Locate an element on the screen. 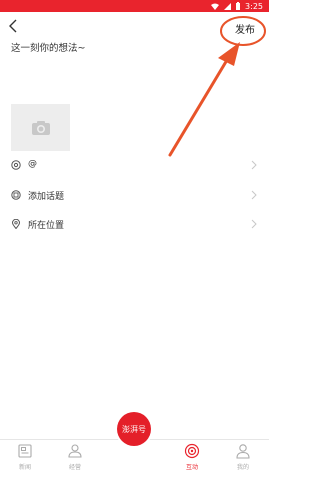 Image resolution: width=320 pixels, height=480 pixels. topic-icon is located at coordinates (16, 195).